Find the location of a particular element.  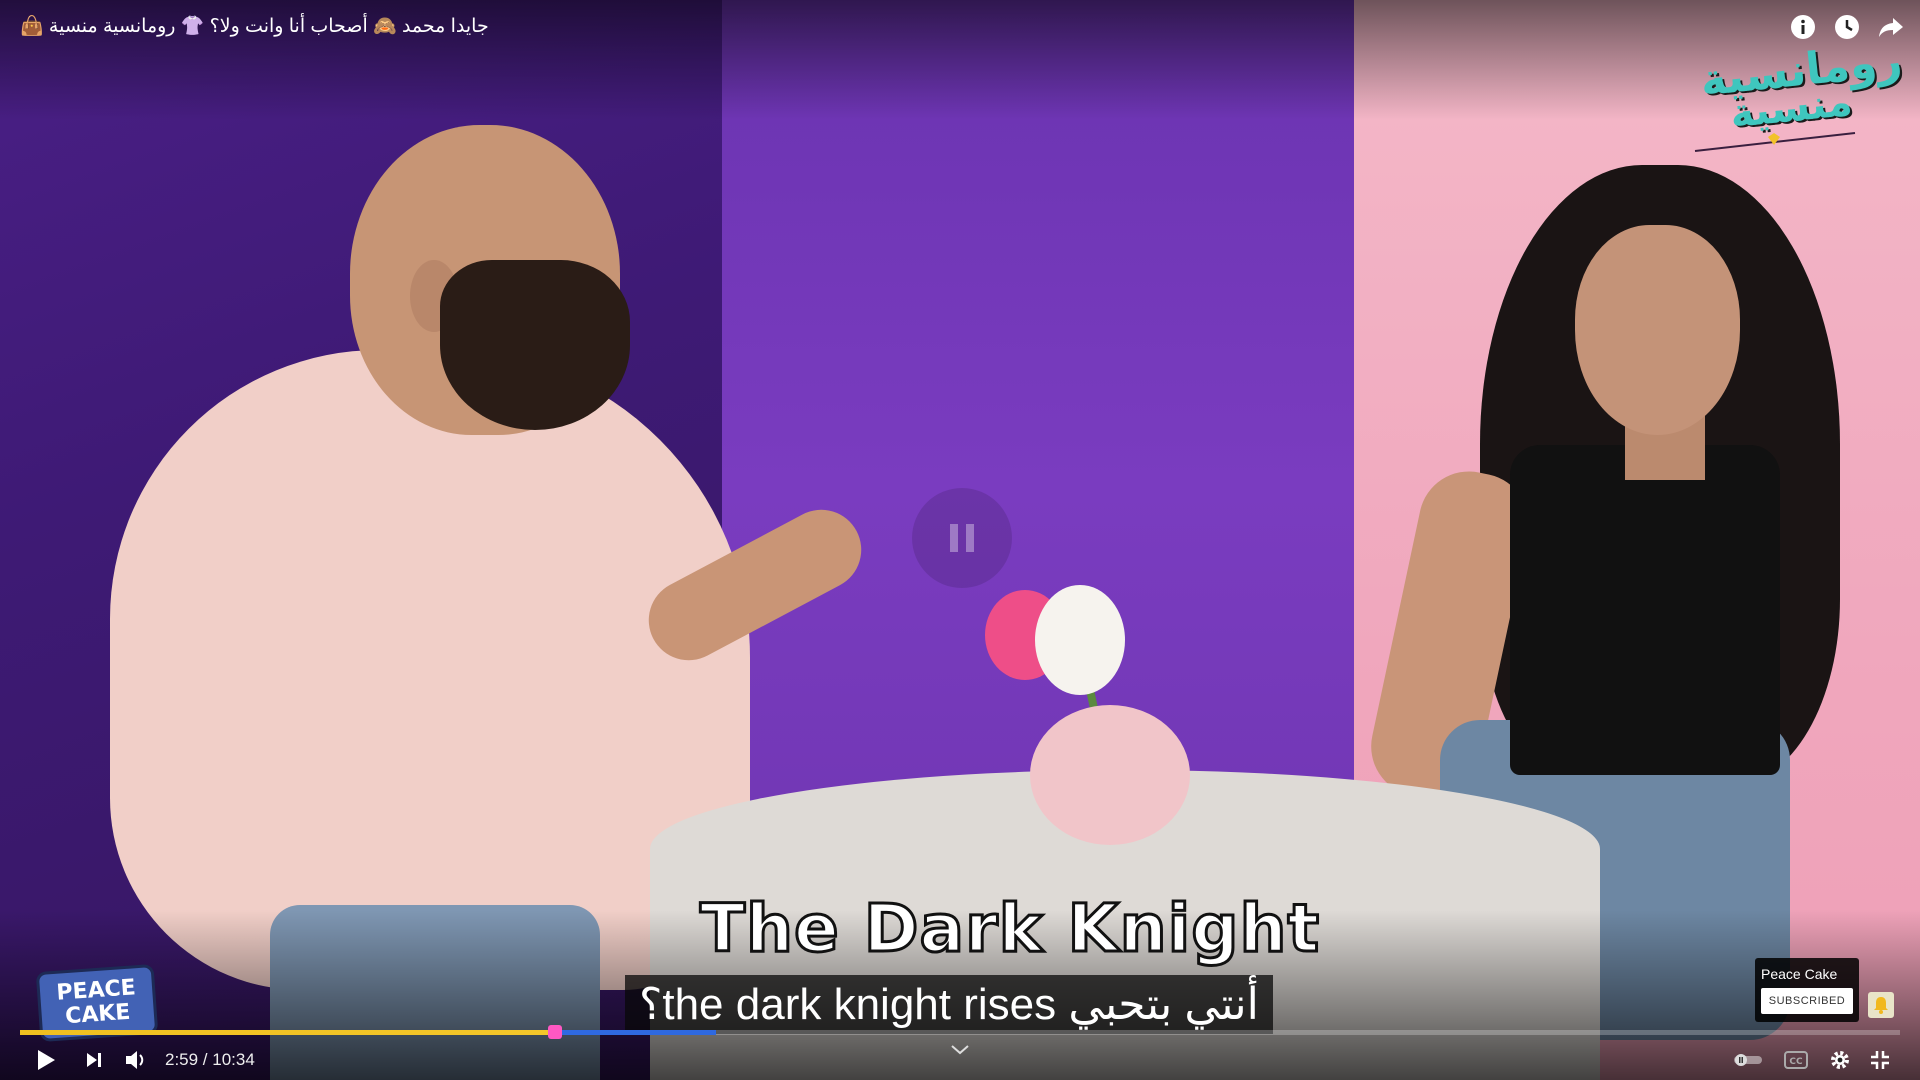

exit-fullscreen-icon is located at coordinates (1880, 1060).